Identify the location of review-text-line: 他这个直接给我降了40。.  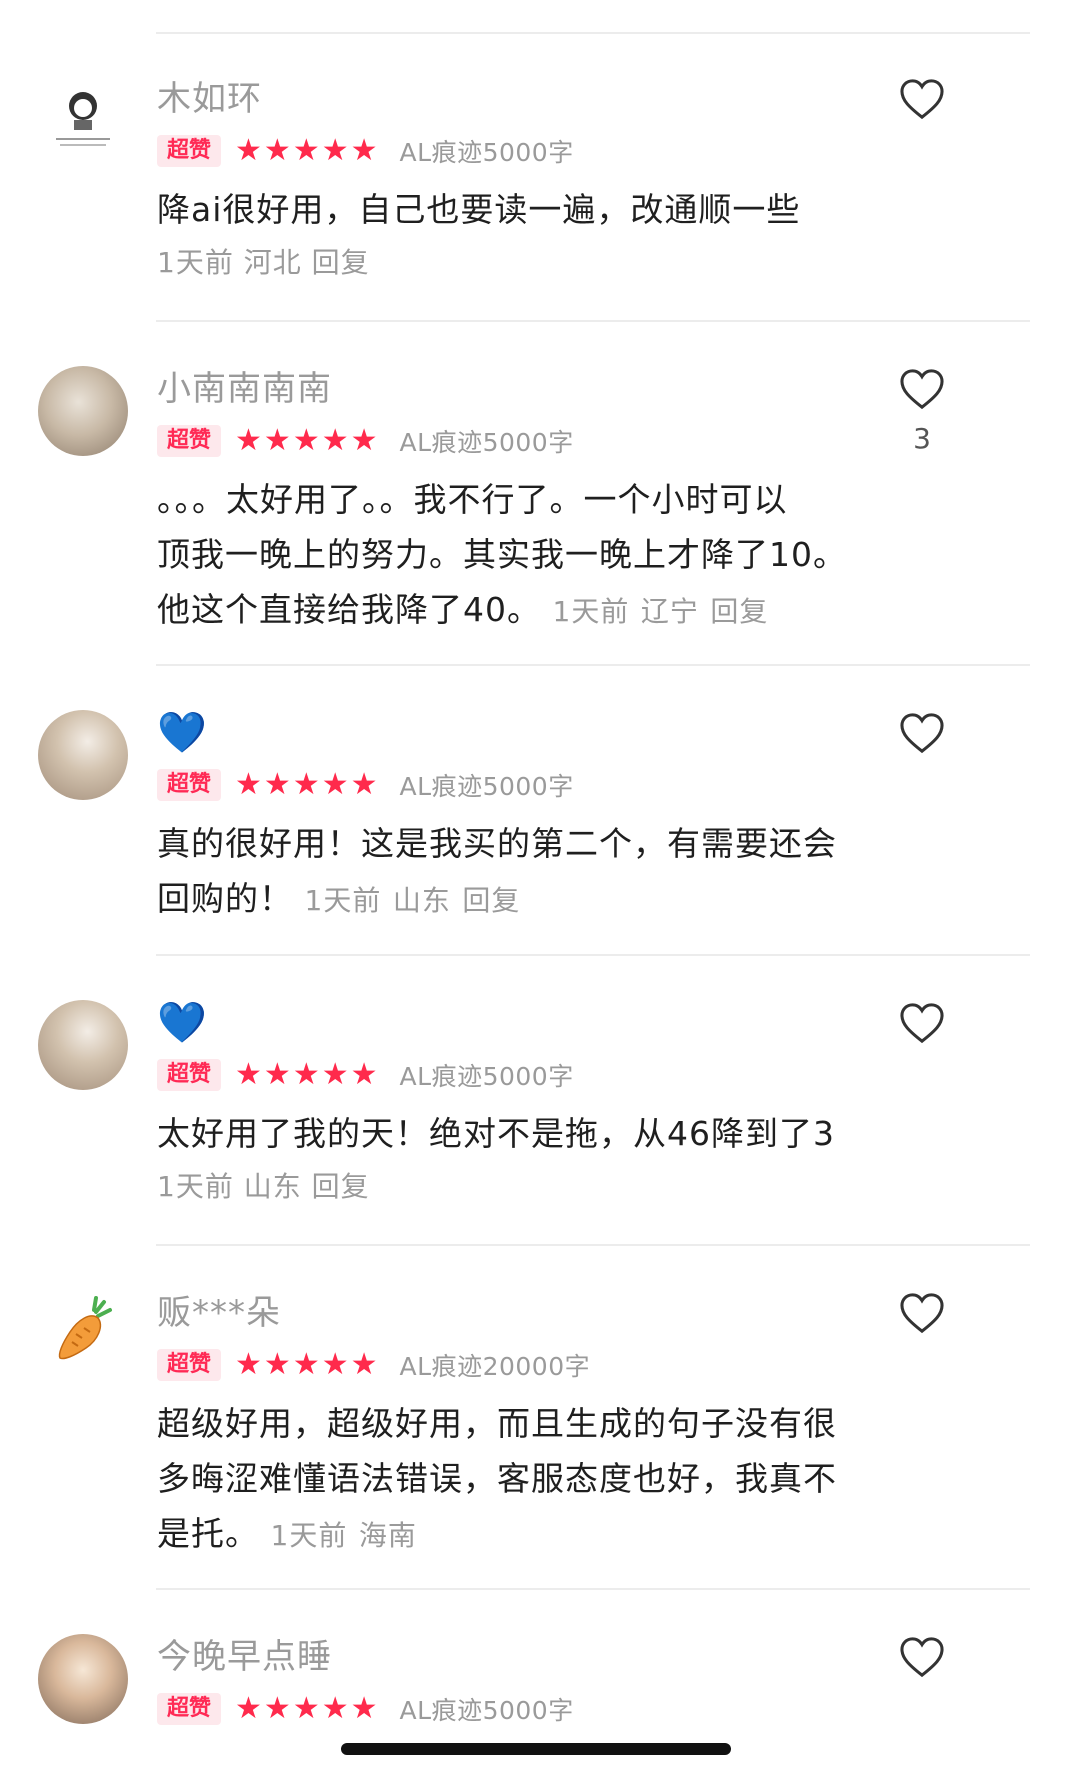
(349, 609).